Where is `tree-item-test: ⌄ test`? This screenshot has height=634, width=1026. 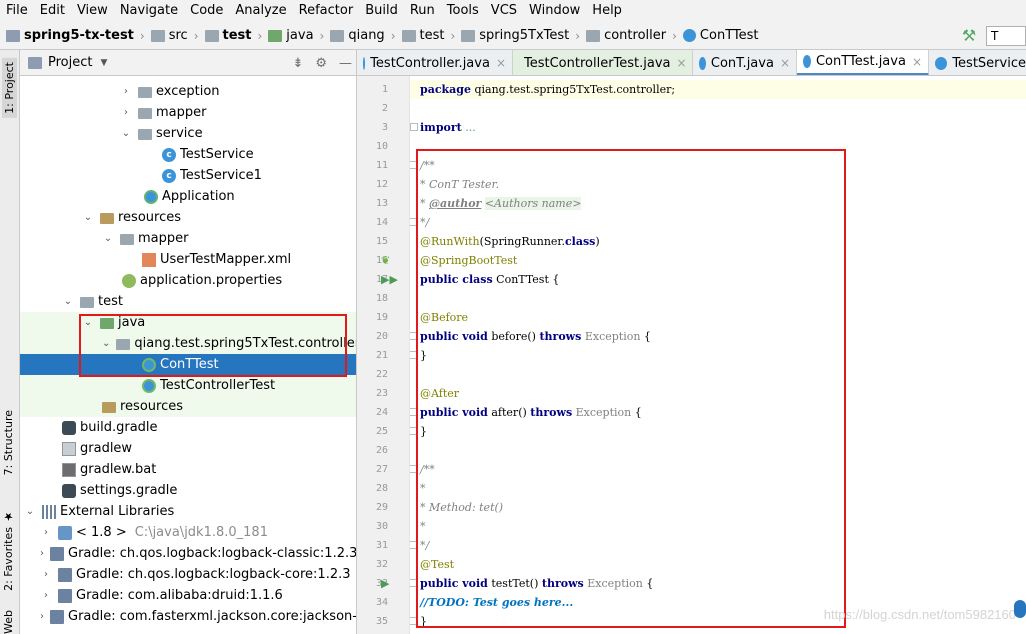 tree-item-test: ⌄ test is located at coordinates (188, 301).